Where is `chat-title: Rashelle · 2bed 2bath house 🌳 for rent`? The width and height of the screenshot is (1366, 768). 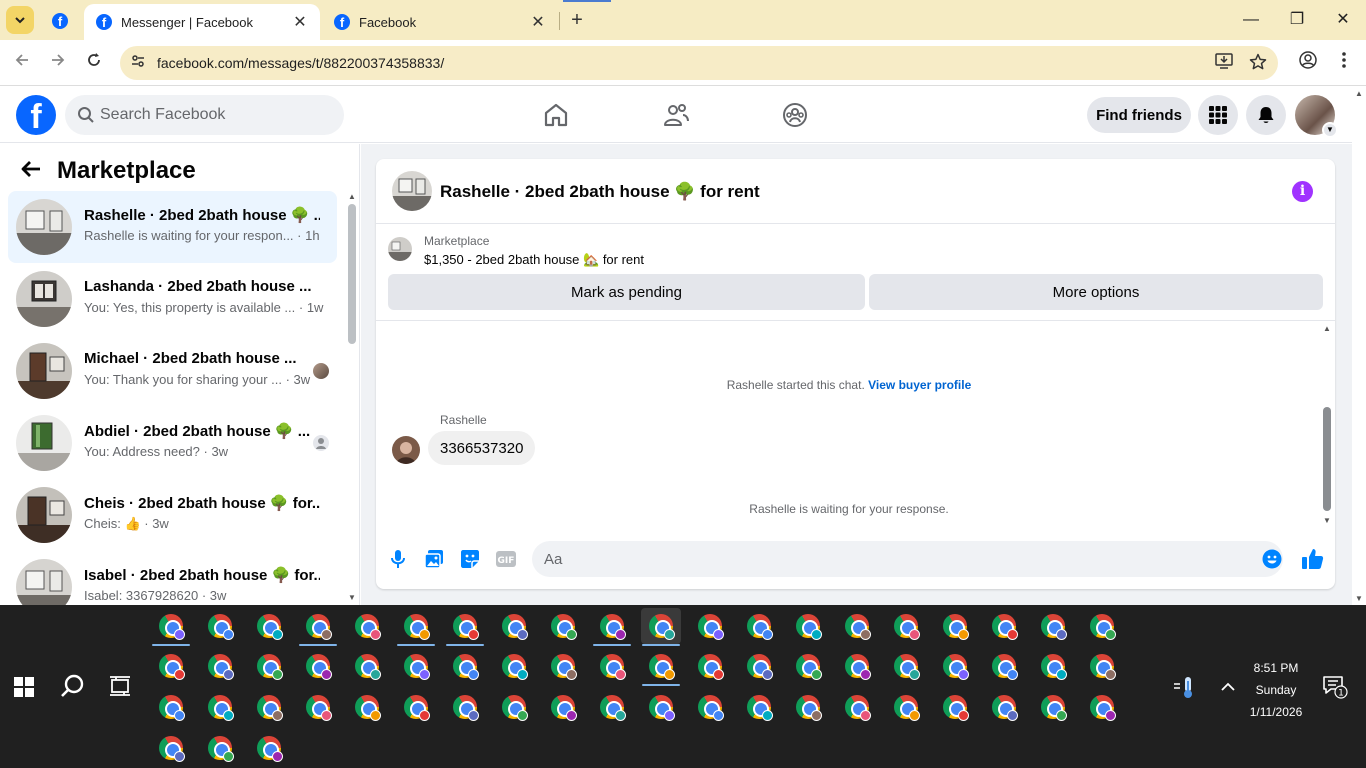
chat-title: Rashelle · 2bed 2bath house 🌳 for rent is located at coordinates (600, 192).